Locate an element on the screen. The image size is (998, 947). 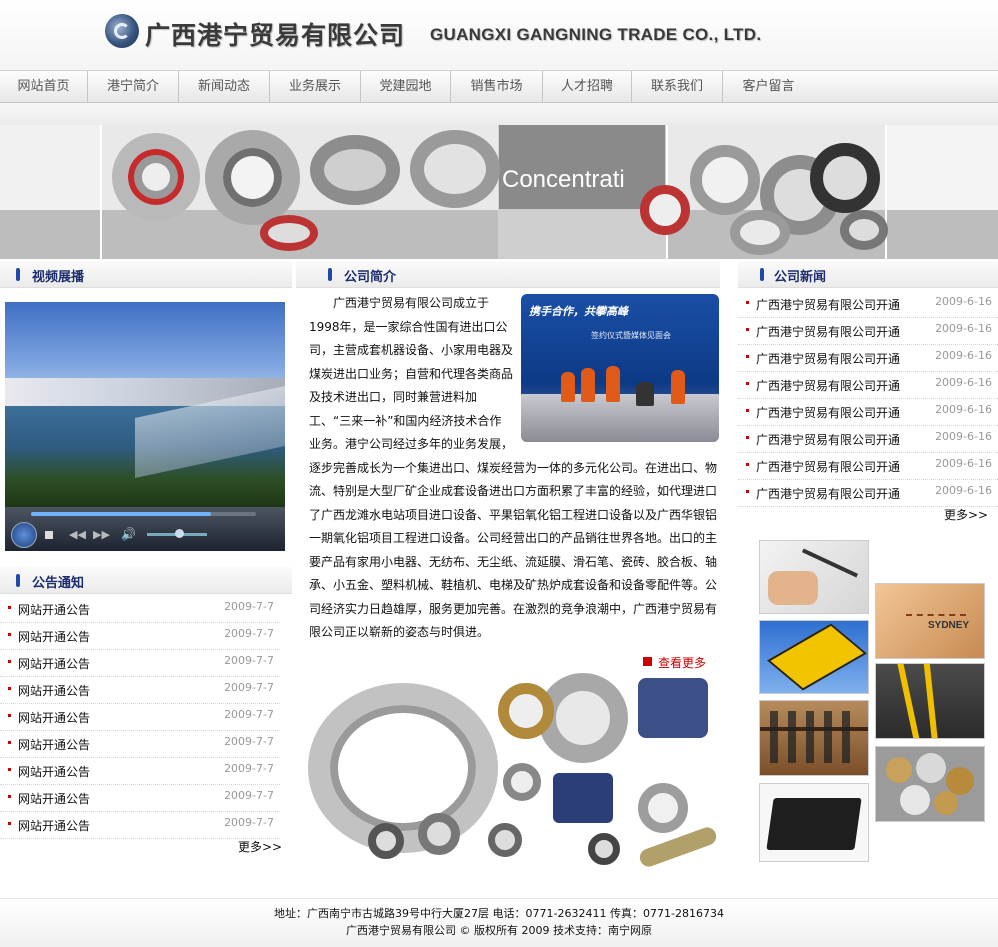
nav-guestbook: 客户留言 is located at coordinates (768, 86).